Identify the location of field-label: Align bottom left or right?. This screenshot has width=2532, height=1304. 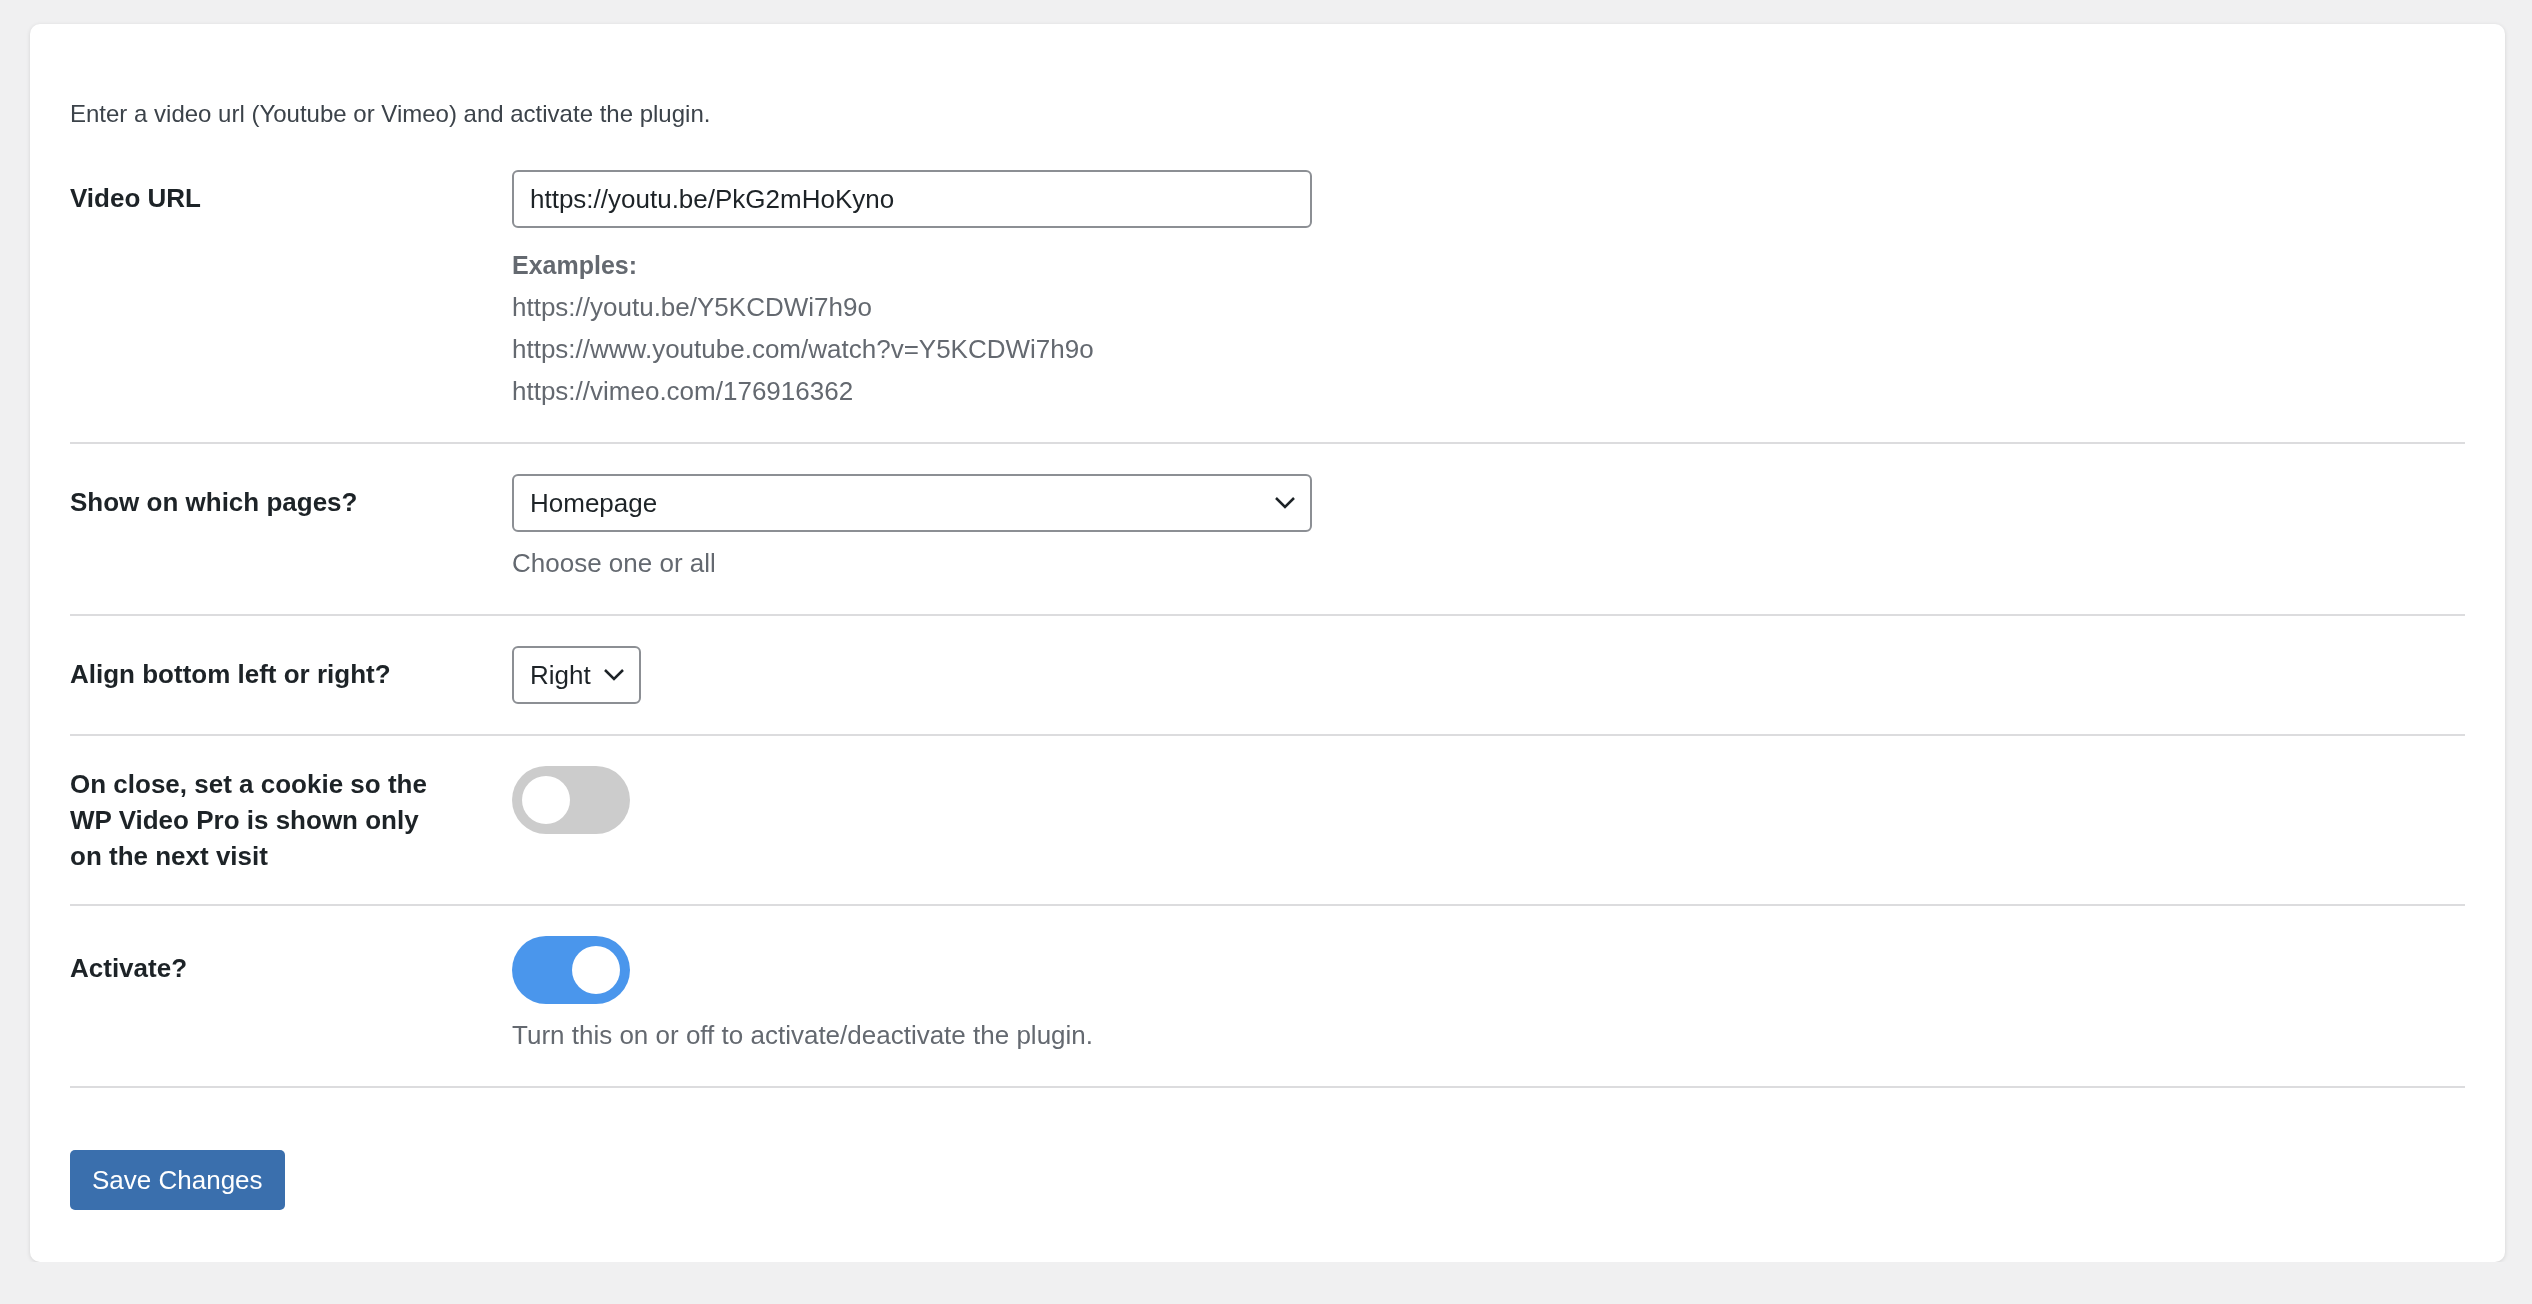
(231, 674).